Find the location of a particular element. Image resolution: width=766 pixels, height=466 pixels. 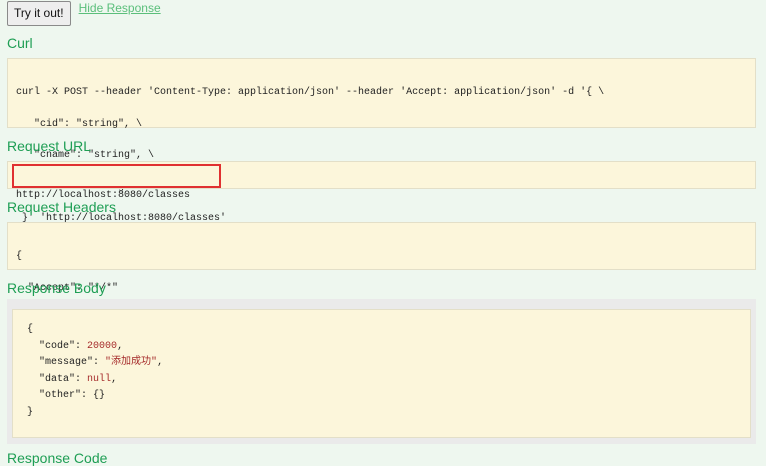

json-value: 20000 is located at coordinates (102, 346).